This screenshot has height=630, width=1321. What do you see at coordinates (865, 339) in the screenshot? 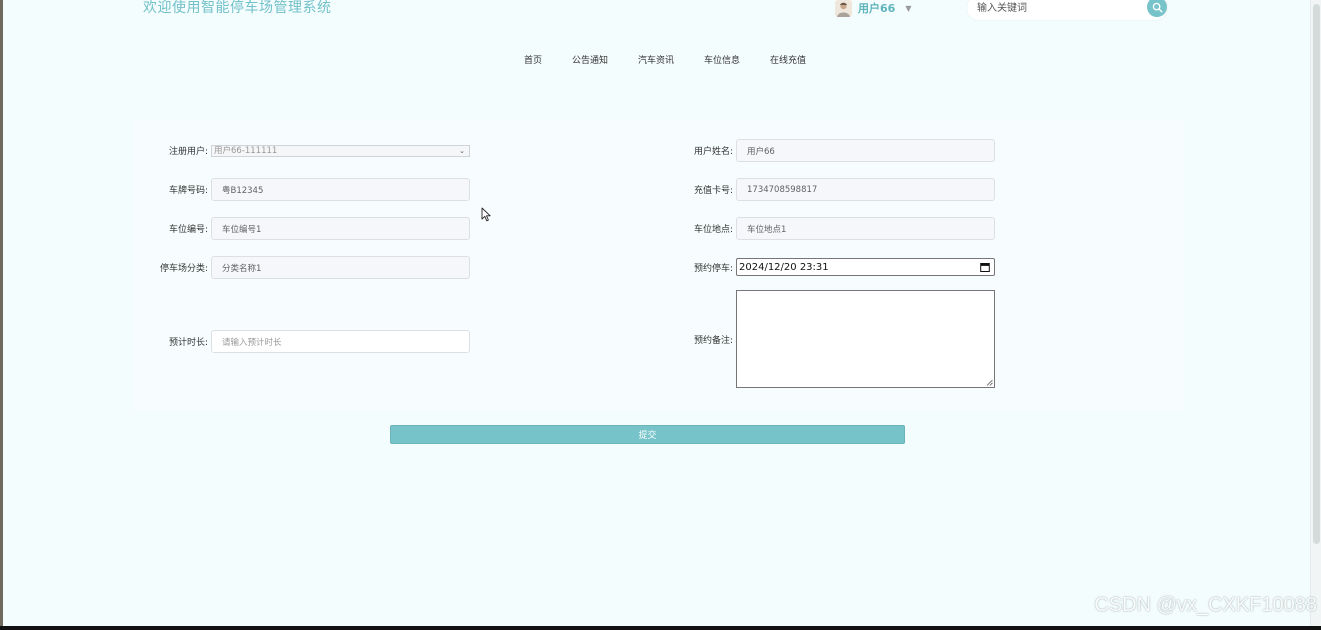
I see `reserve-note-textarea` at bounding box center [865, 339].